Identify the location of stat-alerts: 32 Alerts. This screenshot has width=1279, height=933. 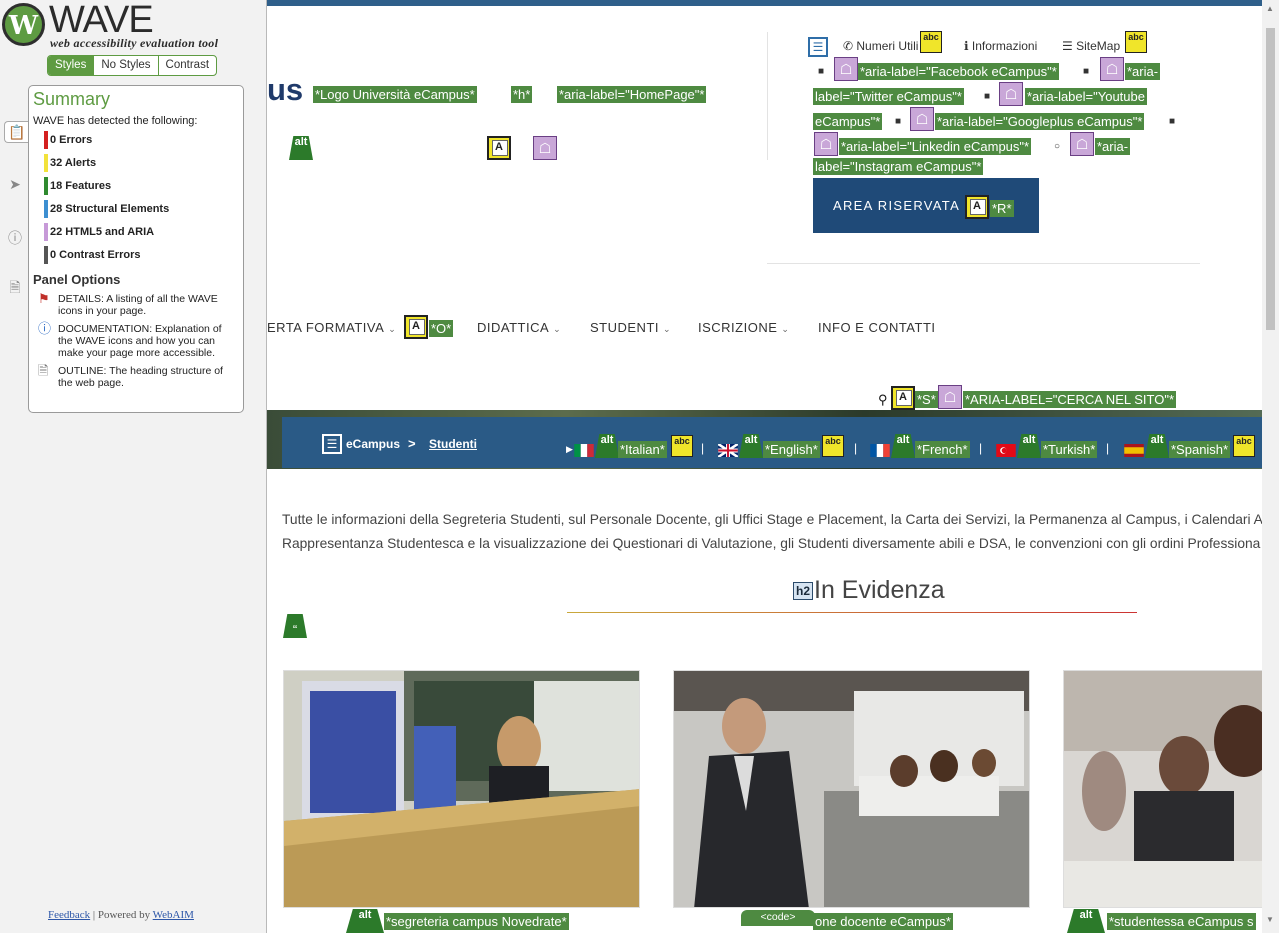
(136, 163).